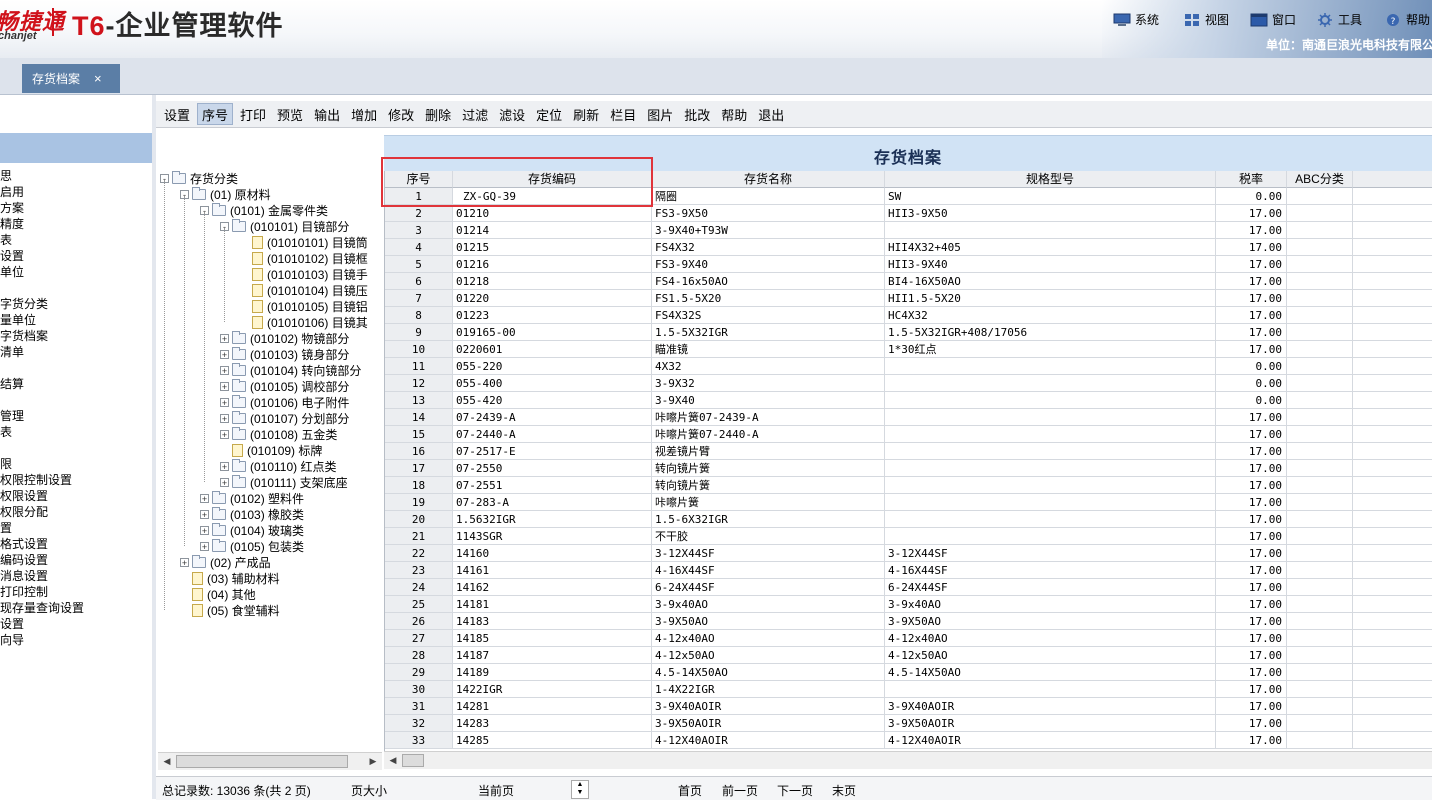  Describe the element at coordinates (284, 482) in the screenshot. I see `tree-node: + (010111) 支架底座` at that location.